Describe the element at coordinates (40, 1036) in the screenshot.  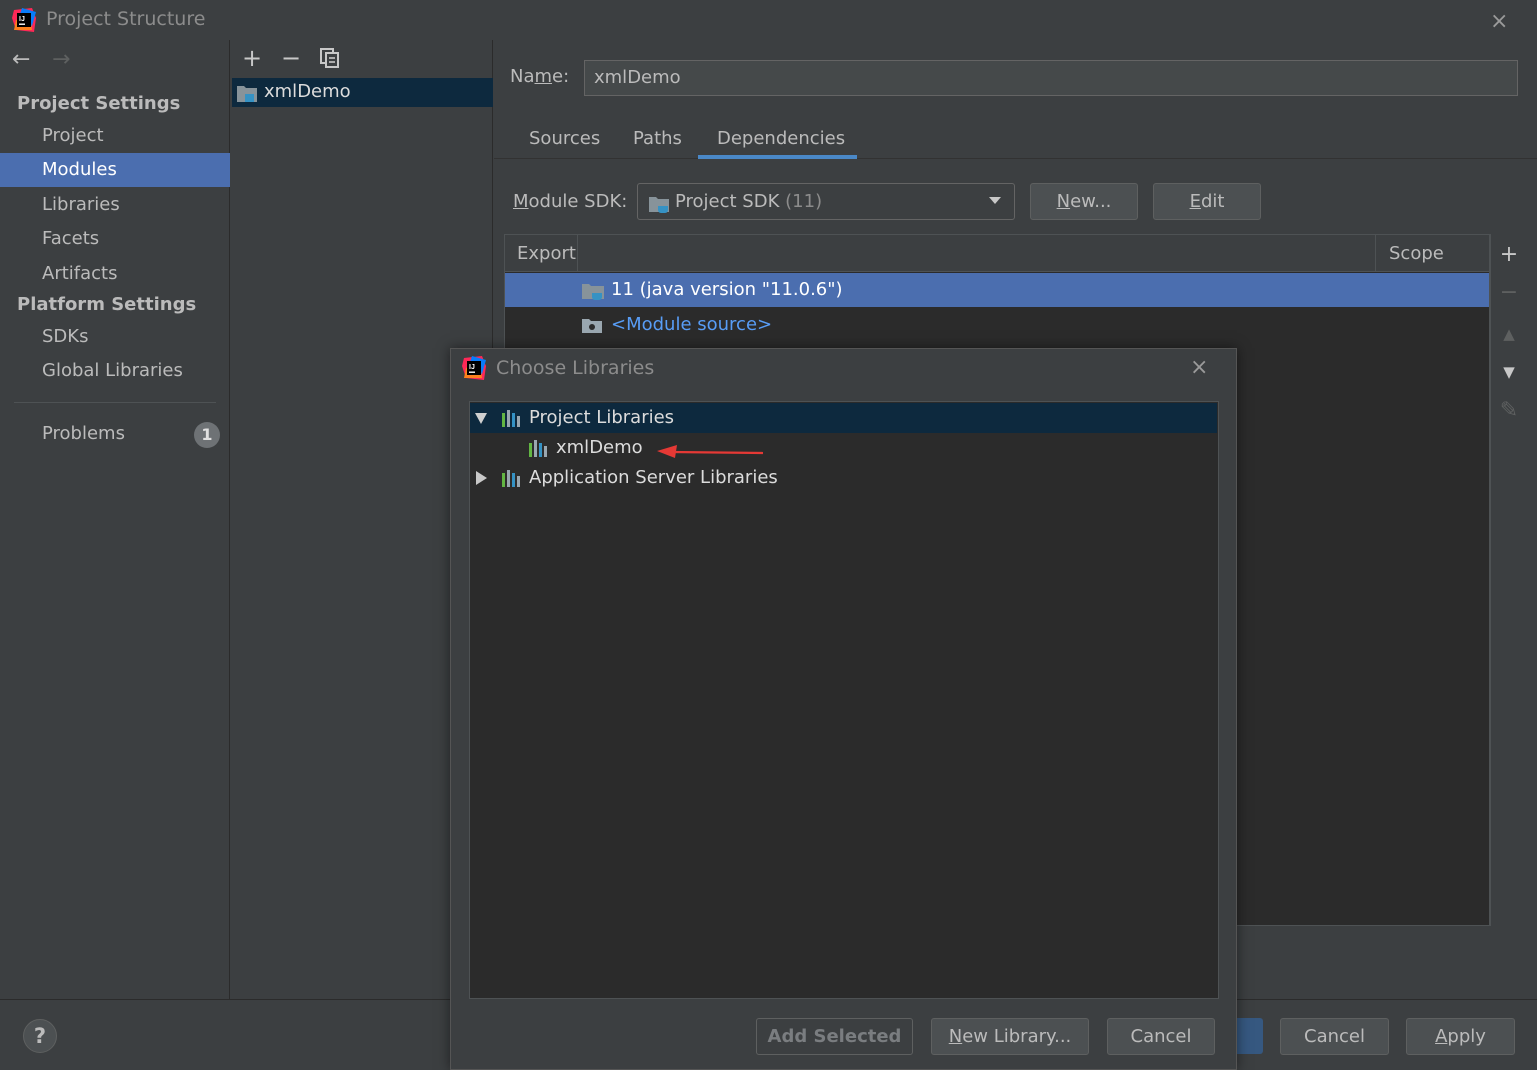
I see `help-button: ?` at that location.